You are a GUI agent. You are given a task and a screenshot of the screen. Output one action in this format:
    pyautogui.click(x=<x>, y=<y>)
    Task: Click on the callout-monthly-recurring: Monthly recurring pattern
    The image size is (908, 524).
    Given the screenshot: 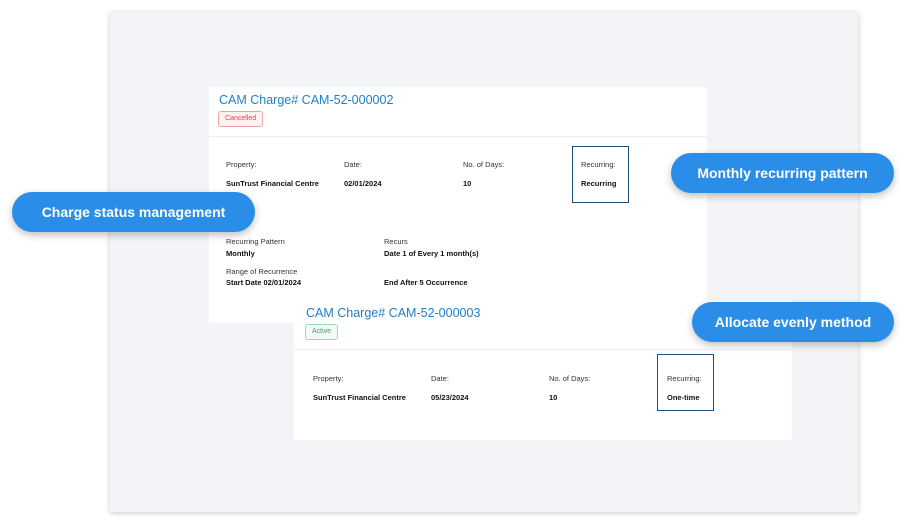 What is the action you would take?
    pyautogui.click(x=782, y=173)
    